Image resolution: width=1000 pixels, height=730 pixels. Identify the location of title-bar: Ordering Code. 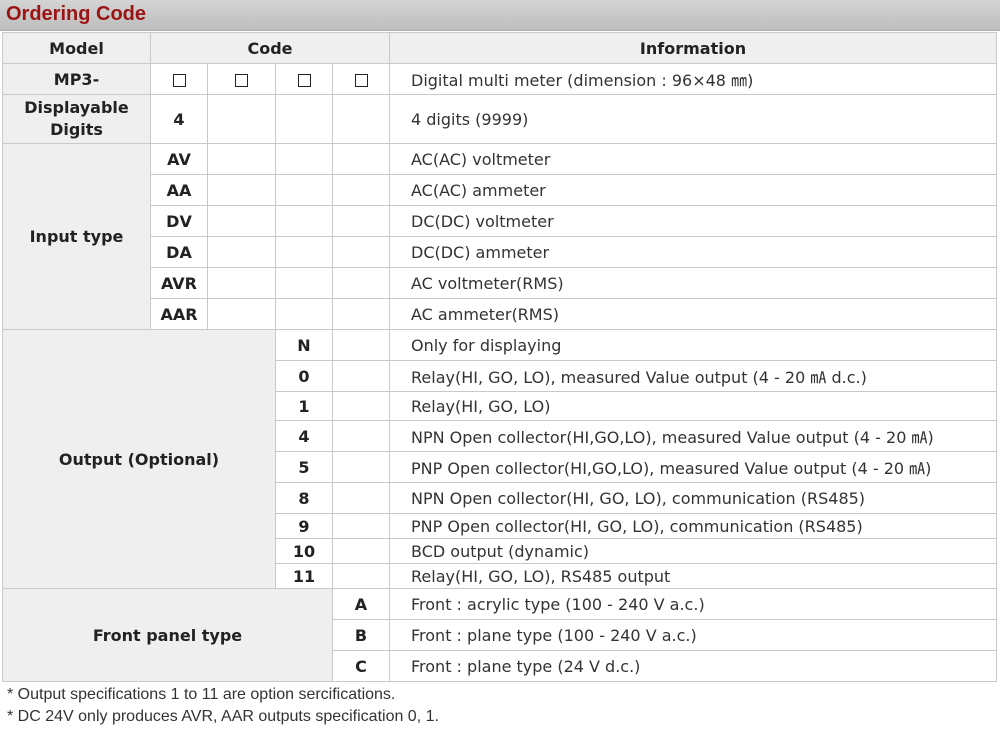
(500, 15).